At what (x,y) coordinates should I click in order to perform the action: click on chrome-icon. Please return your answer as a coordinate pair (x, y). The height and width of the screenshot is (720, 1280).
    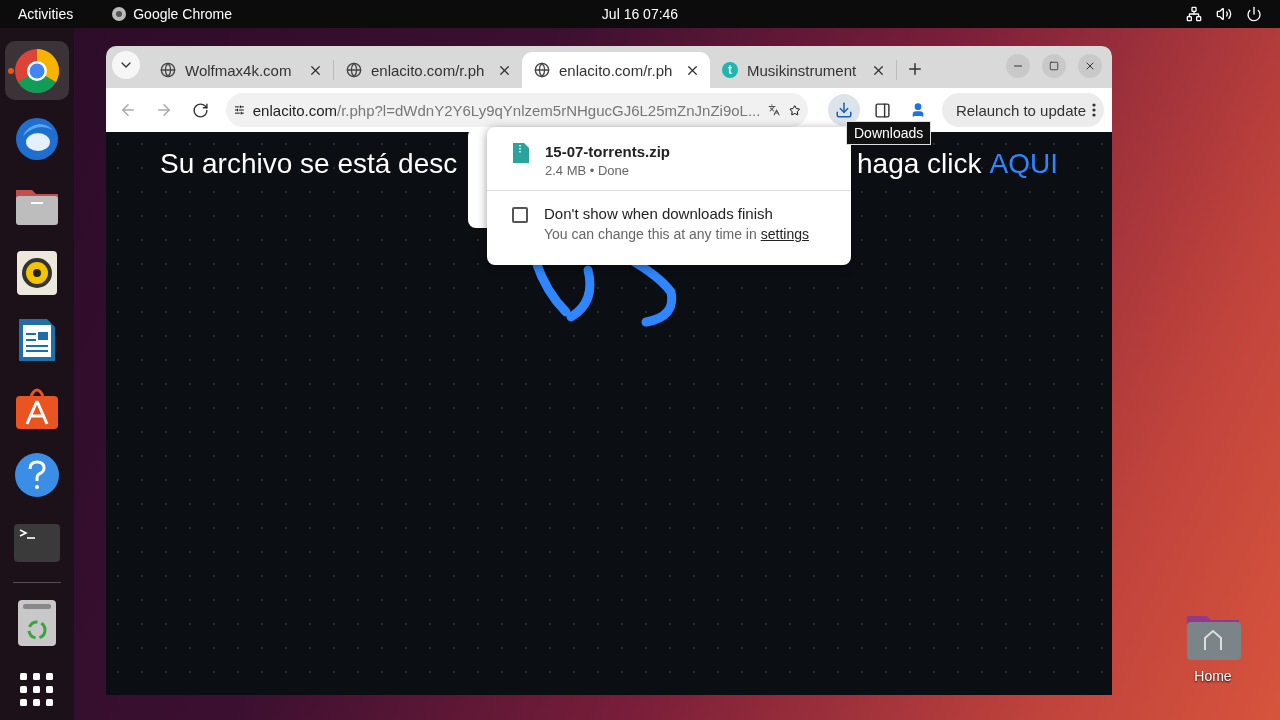
    Looking at the image, I should click on (37, 70).